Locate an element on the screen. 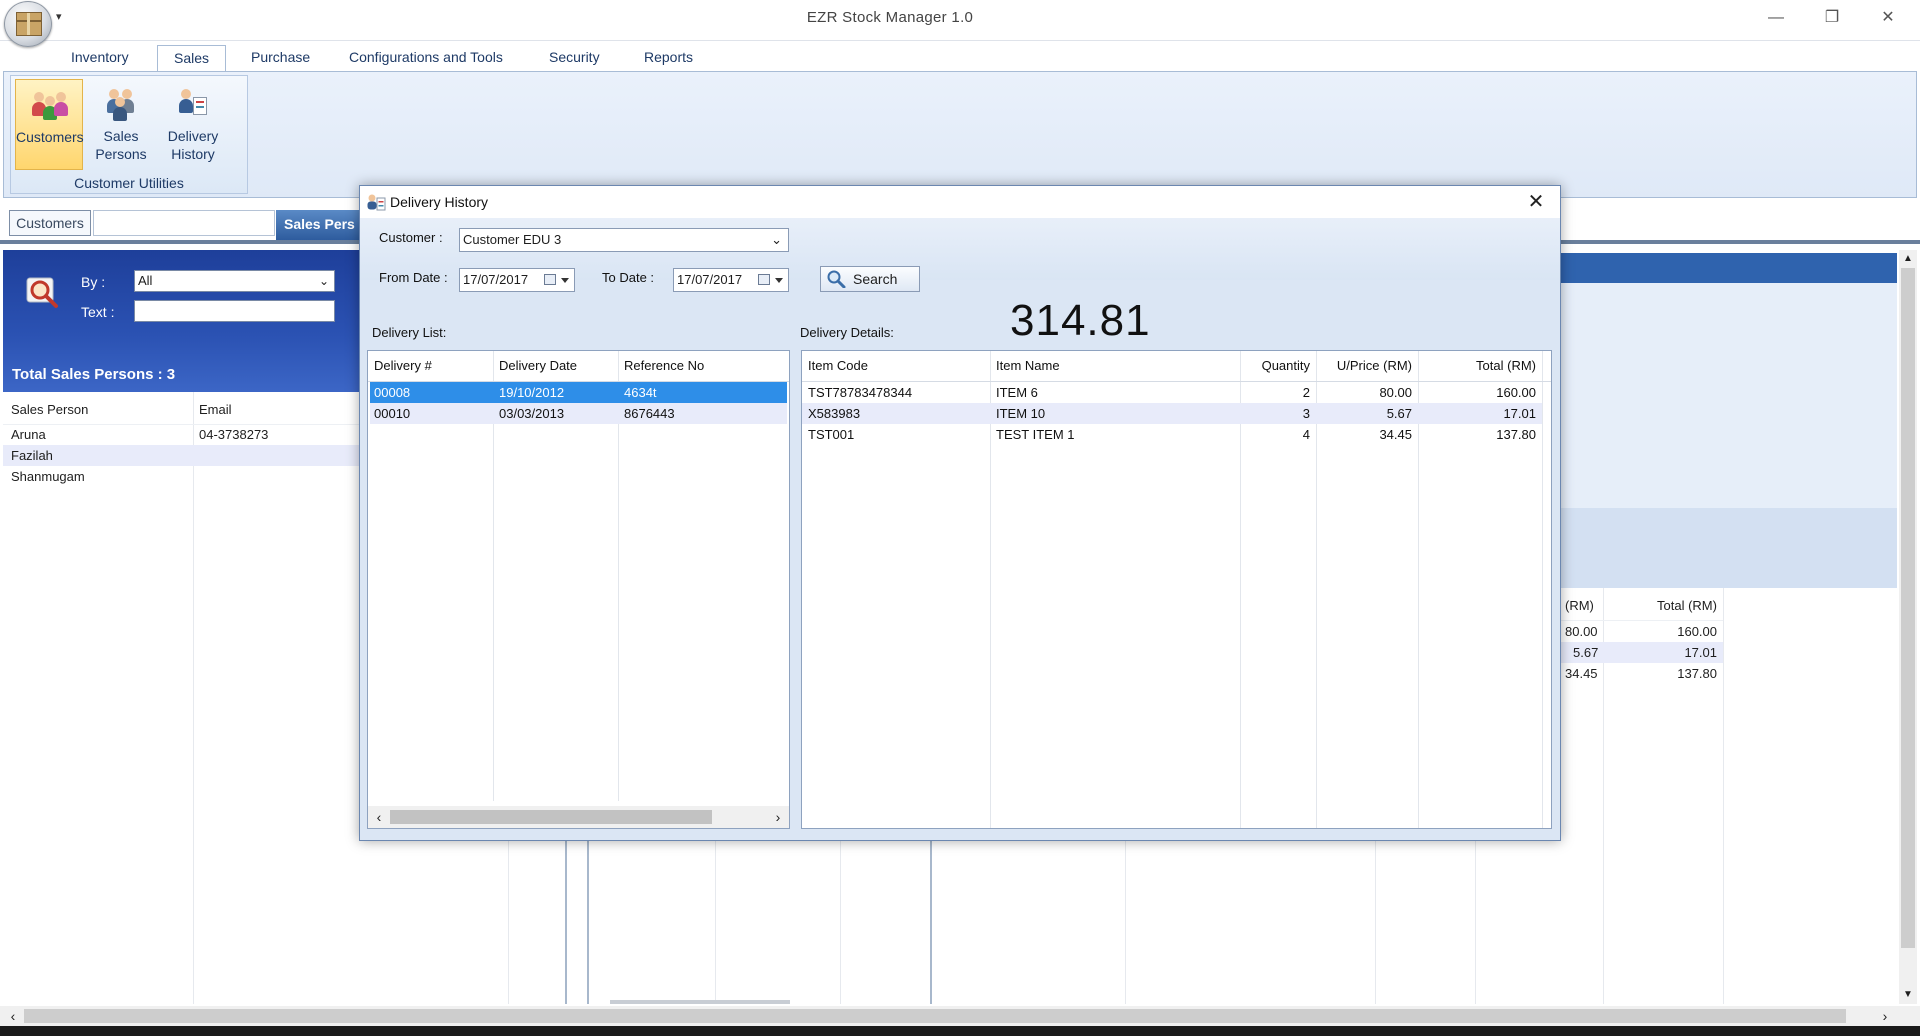 The height and width of the screenshot is (1036, 1920). column-header-quantity: Quantity is located at coordinates (1278, 366).